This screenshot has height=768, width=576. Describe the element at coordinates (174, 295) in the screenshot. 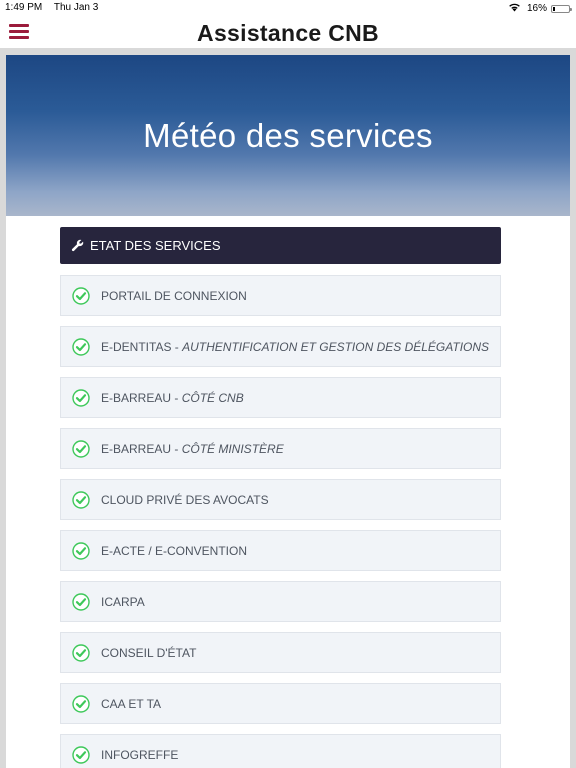

I see `service-name: PORTAIL DE CONNEXION` at that location.